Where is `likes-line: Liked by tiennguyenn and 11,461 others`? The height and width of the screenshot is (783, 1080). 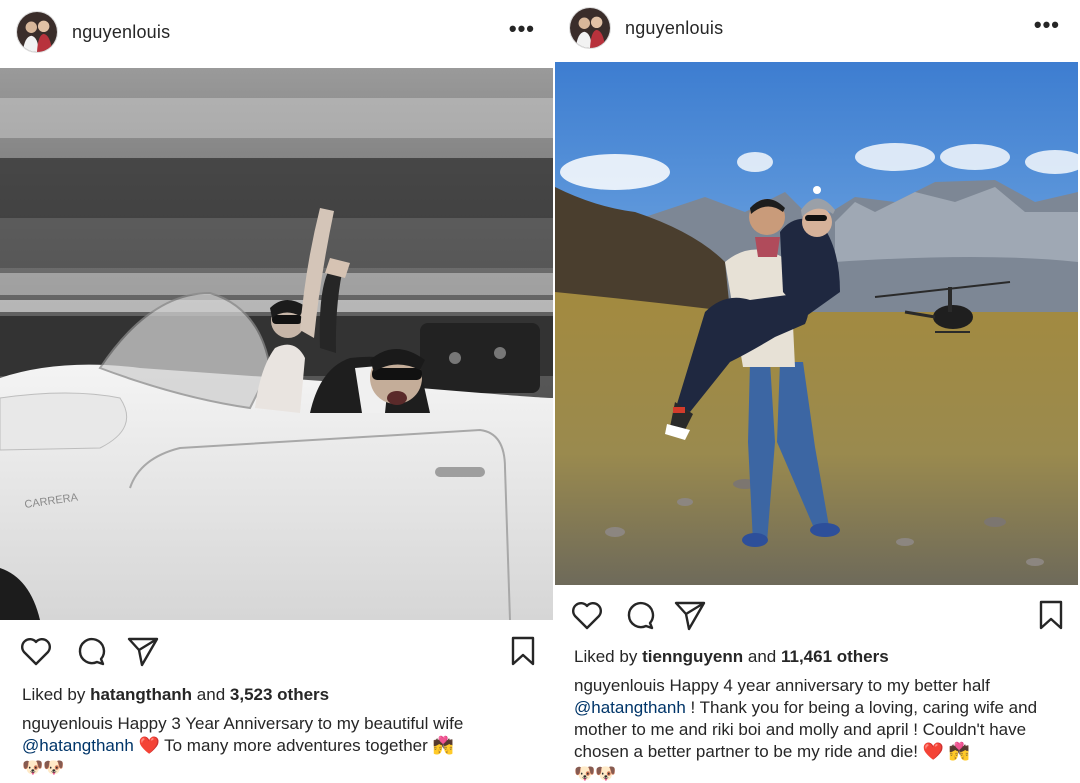 likes-line: Liked by tiennguyenn and 11,461 others is located at coordinates (822, 657).